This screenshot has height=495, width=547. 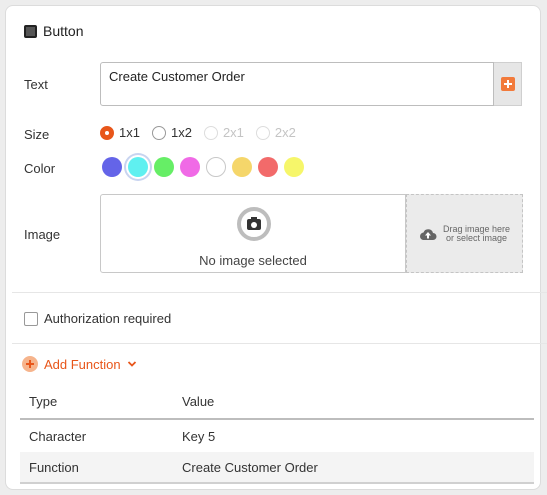 I want to click on panel-header: Button, so click(x=53, y=31).